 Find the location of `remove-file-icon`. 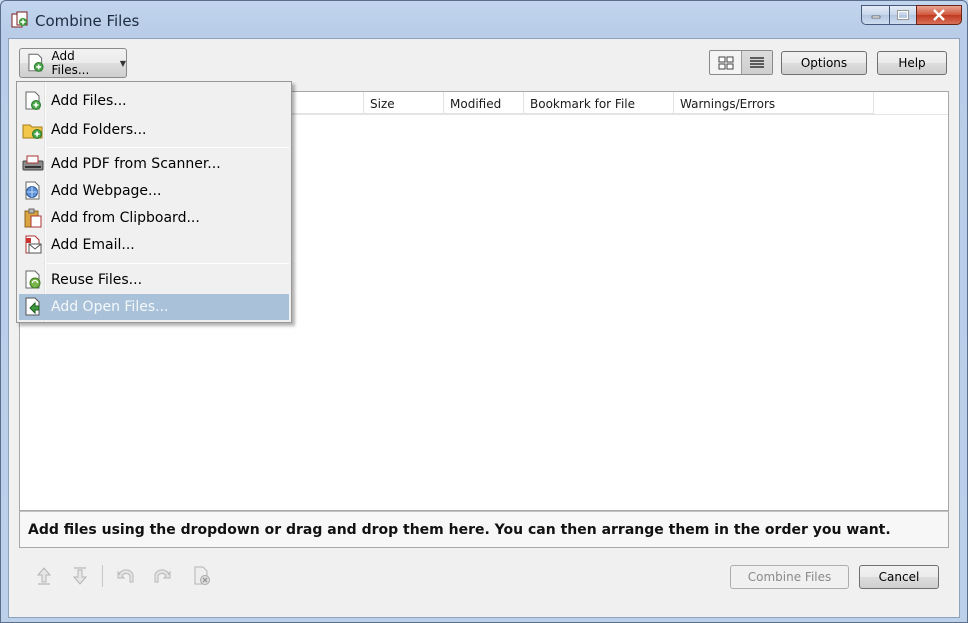

remove-file-icon is located at coordinates (202, 575).